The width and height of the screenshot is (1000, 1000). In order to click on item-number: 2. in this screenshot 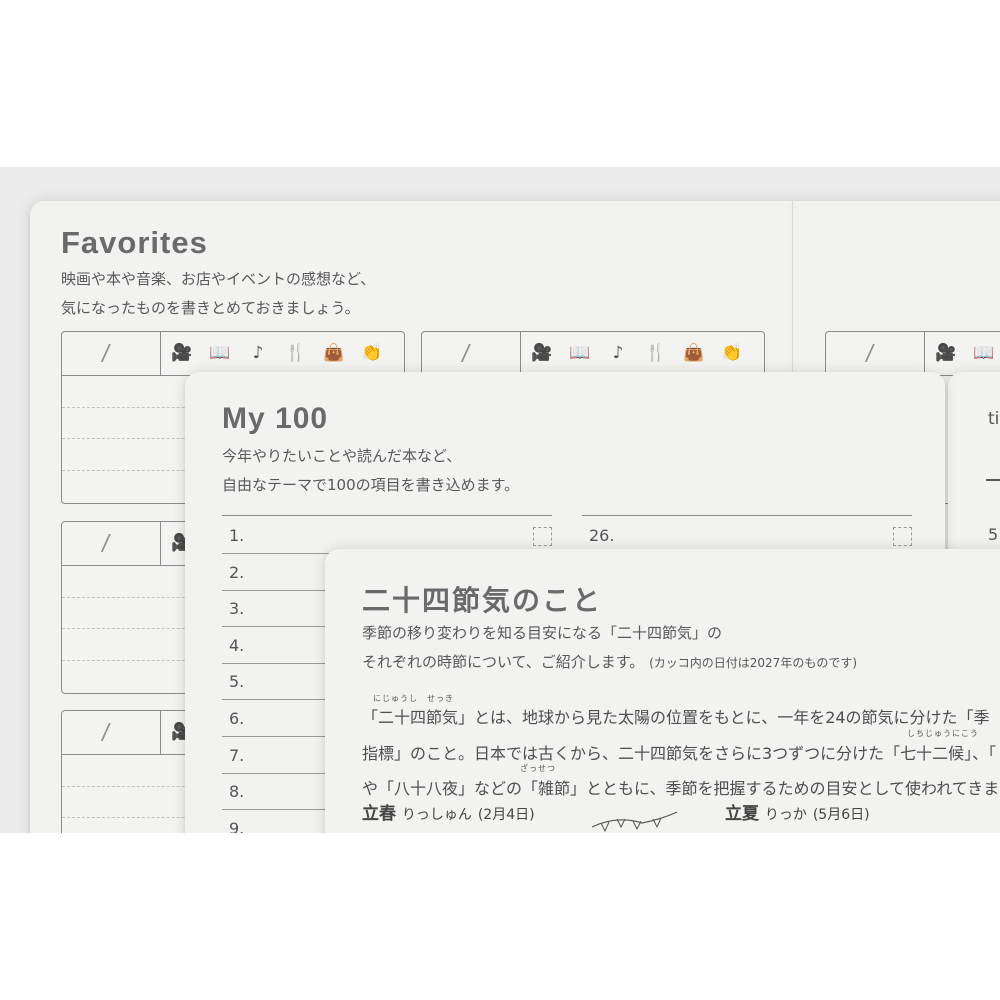, I will do `click(237, 572)`.